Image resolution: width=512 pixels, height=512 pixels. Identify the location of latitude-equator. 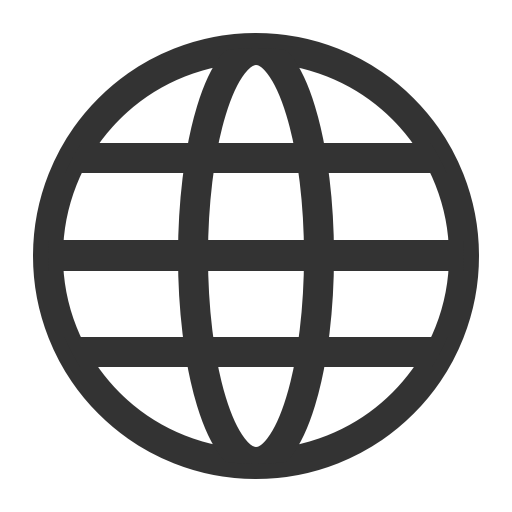
(256, 255).